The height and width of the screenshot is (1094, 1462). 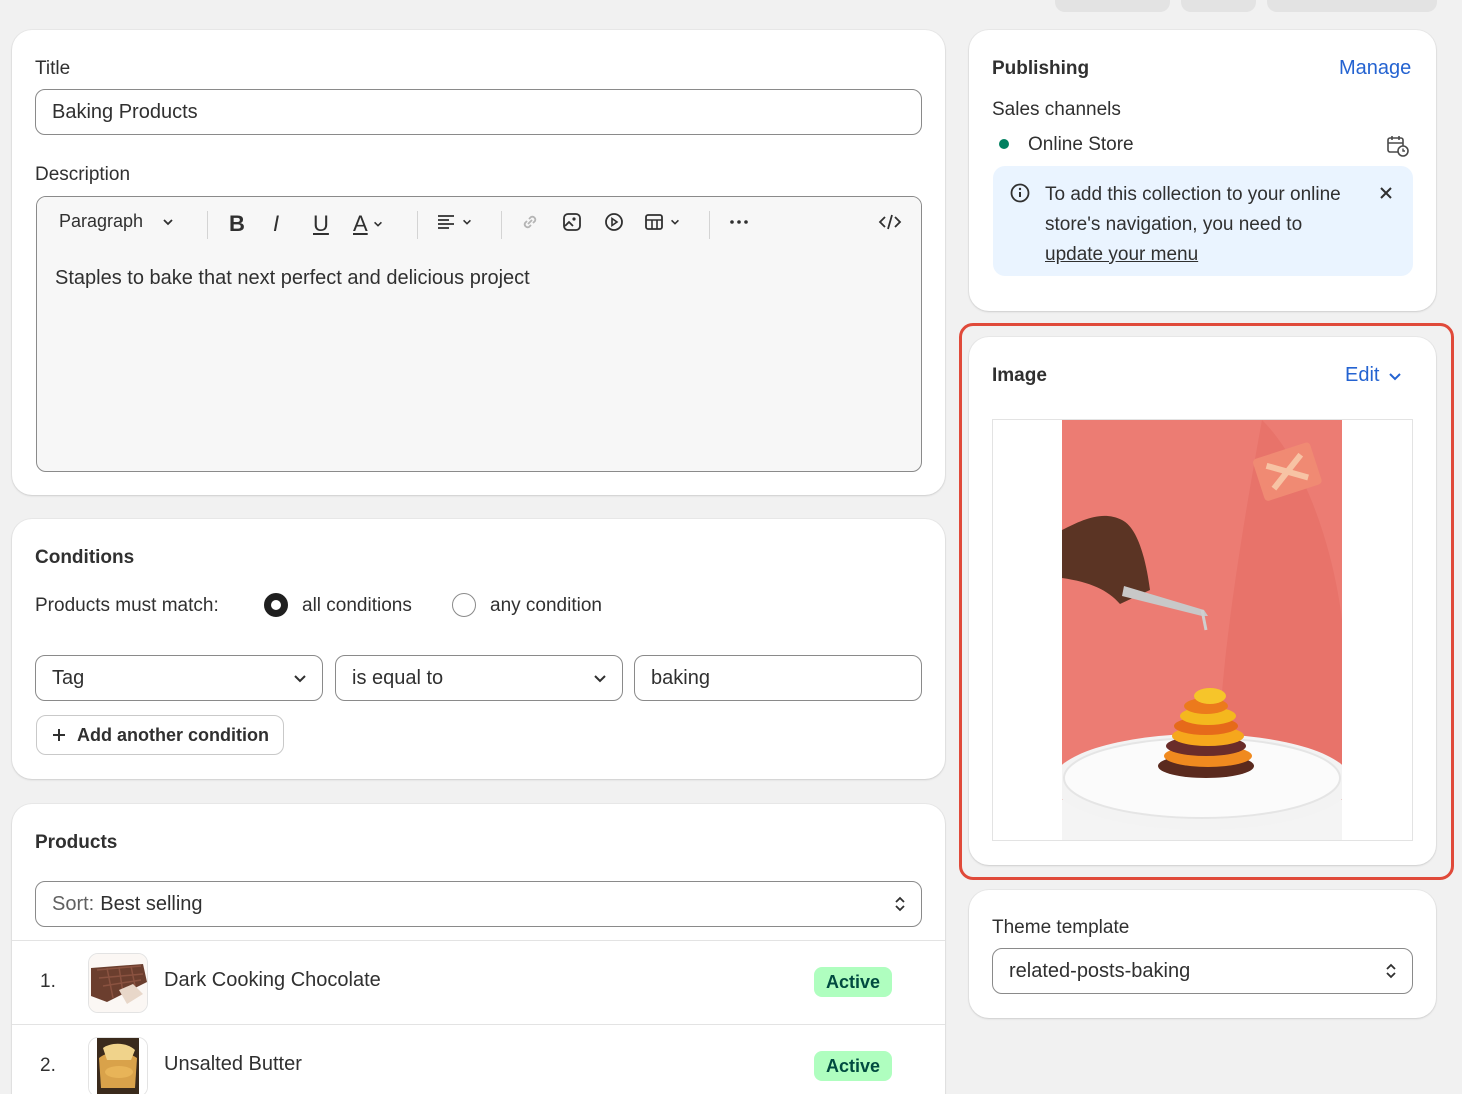 What do you see at coordinates (478, 1059) in the screenshot?
I see `table-row: 2. Unsalted Butter Active` at bounding box center [478, 1059].